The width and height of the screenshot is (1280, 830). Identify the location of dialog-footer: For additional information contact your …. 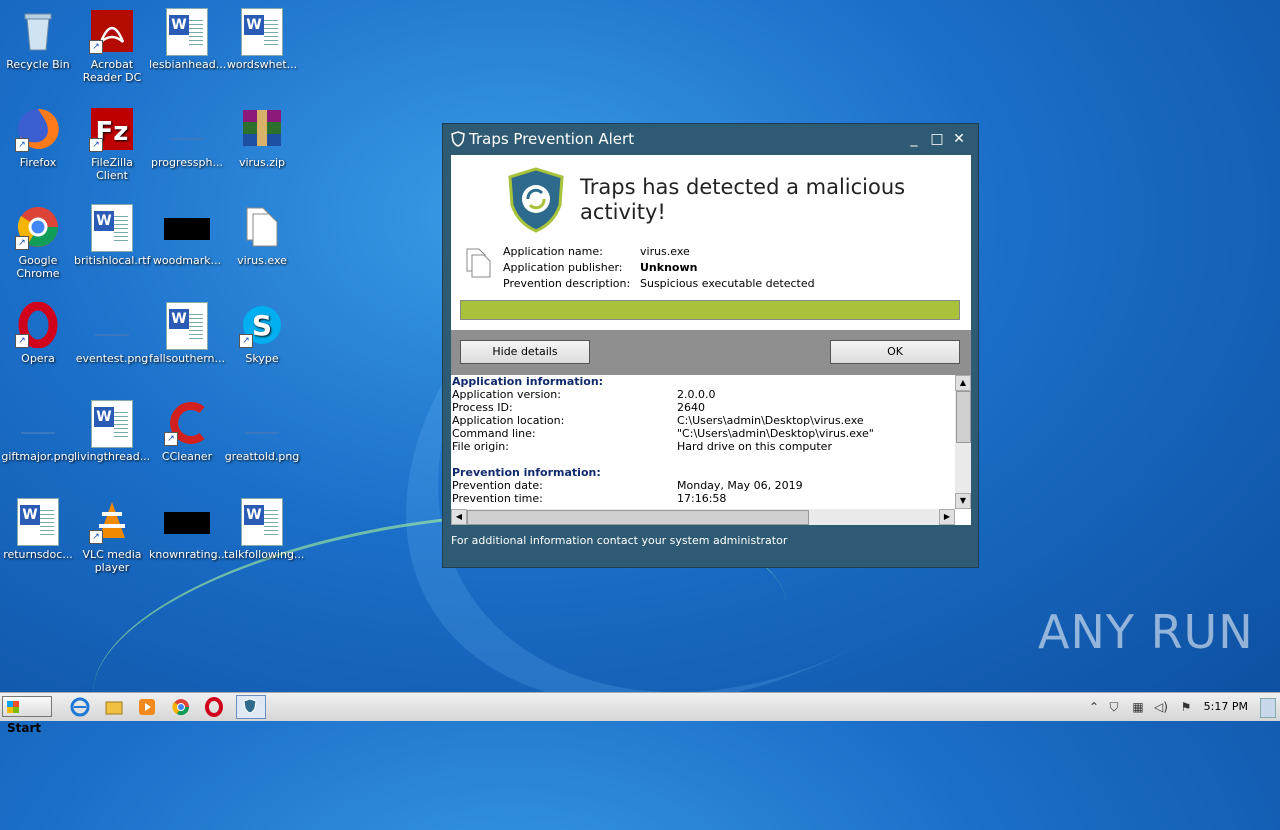
(619, 540).